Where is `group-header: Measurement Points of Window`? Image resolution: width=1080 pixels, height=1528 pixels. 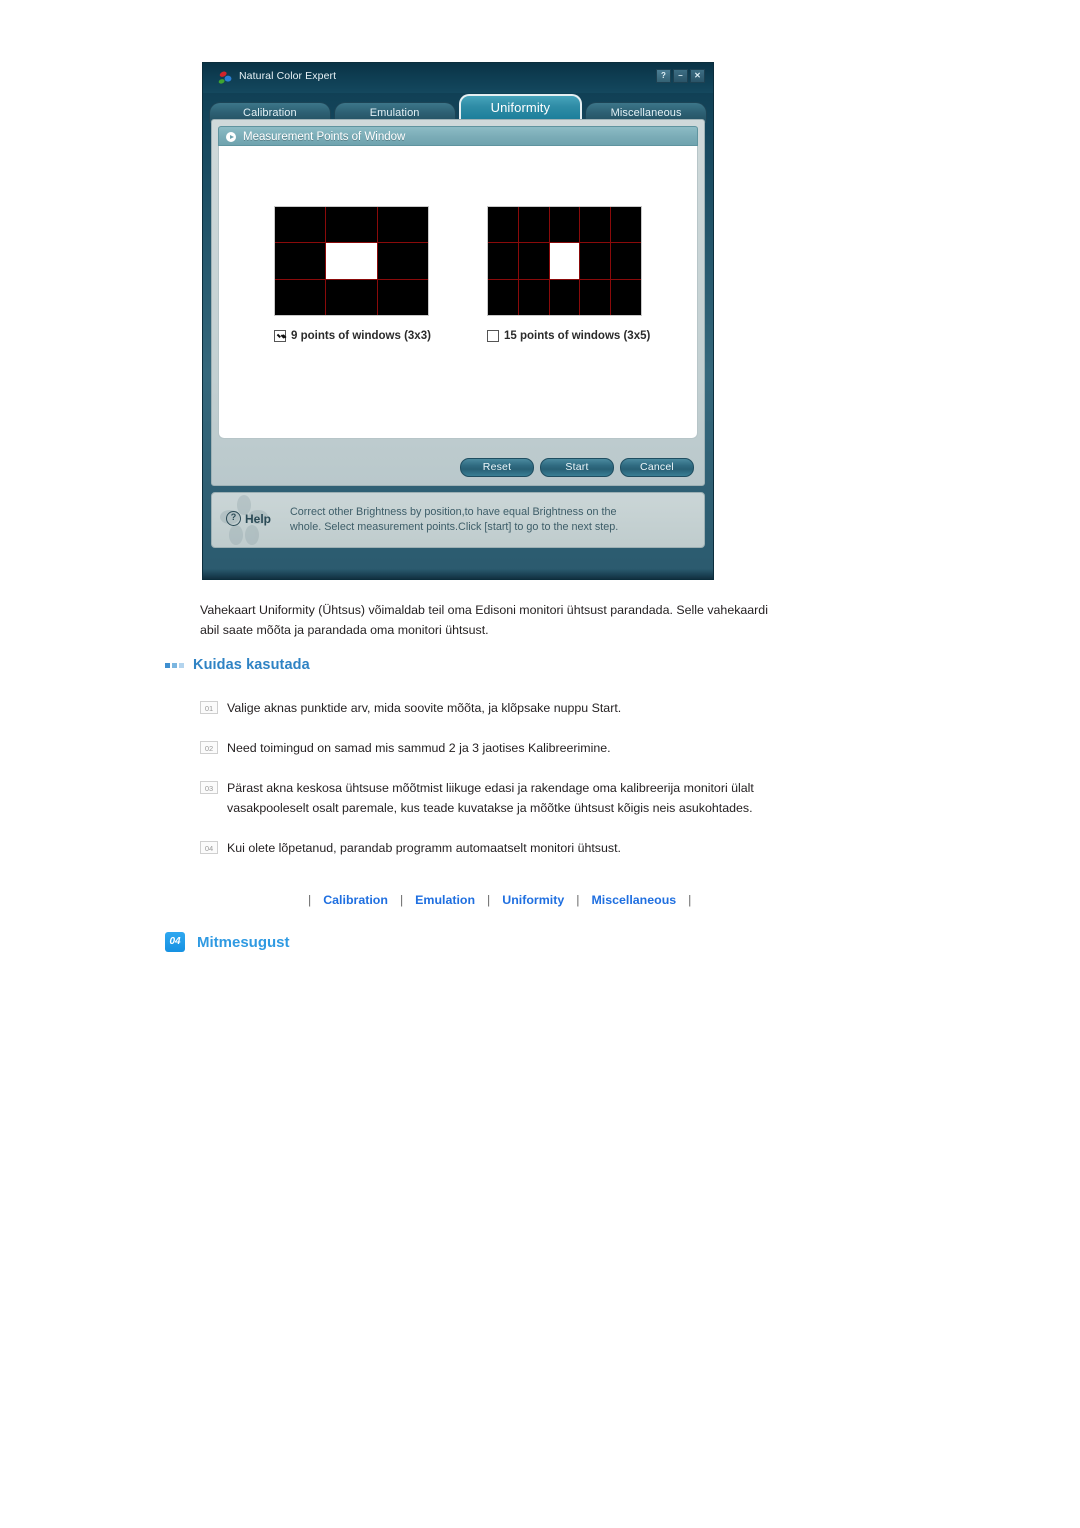
group-header: Measurement Points of Window is located at coordinates (458, 136).